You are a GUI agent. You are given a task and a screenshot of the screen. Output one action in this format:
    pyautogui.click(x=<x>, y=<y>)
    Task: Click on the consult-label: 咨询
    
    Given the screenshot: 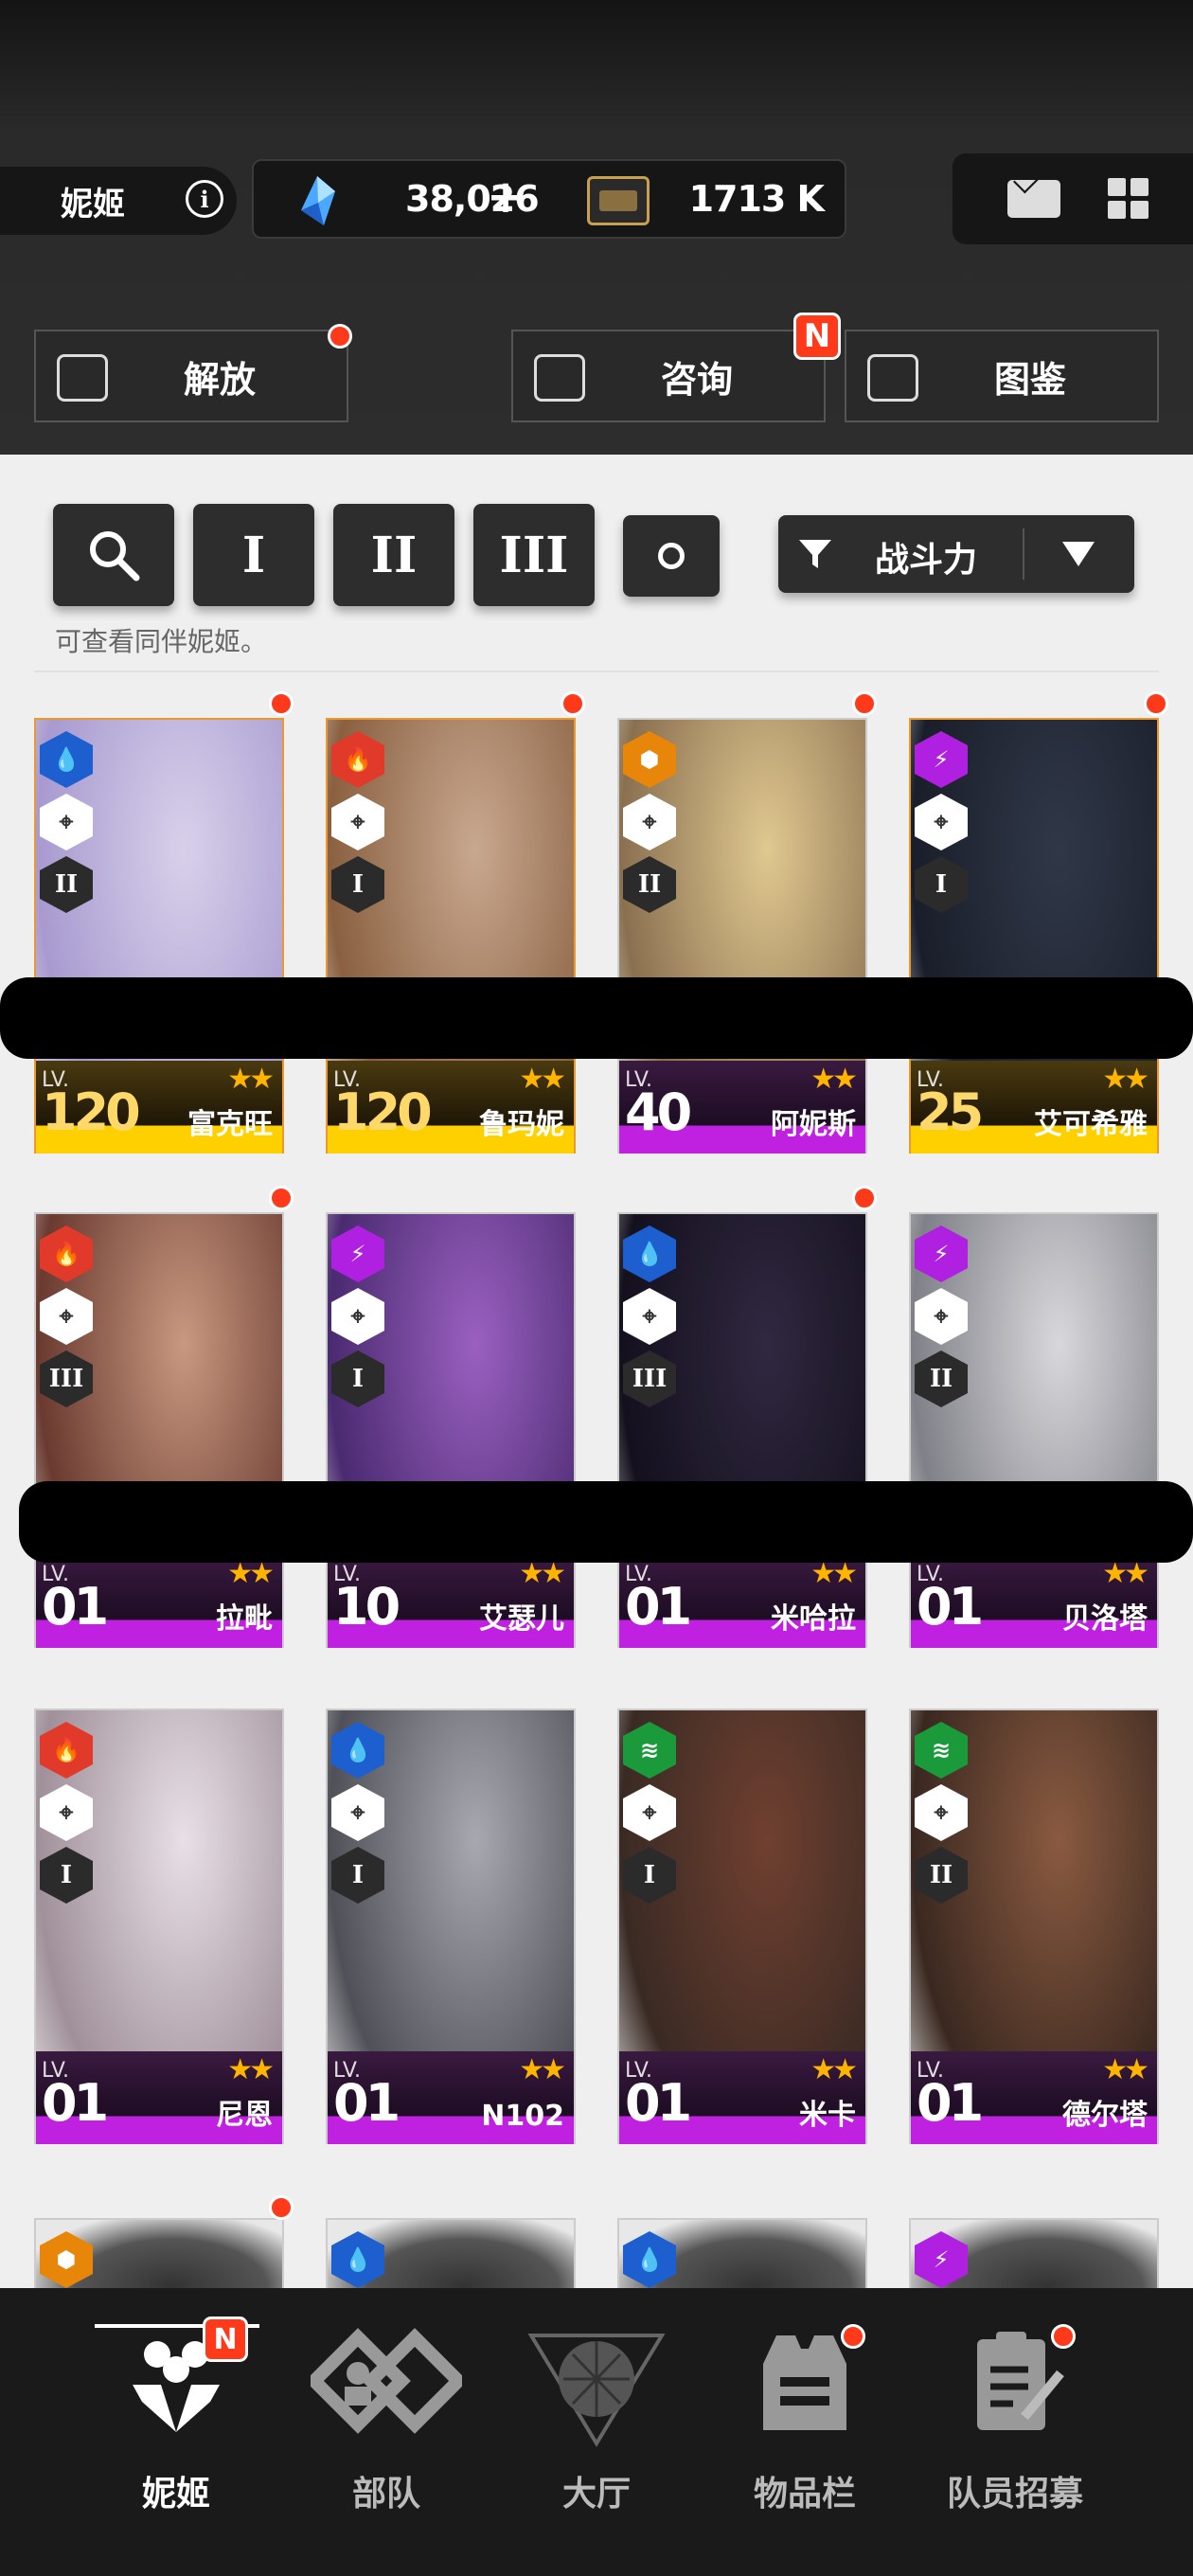 What is the action you would take?
    pyautogui.click(x=696, y=379)
    